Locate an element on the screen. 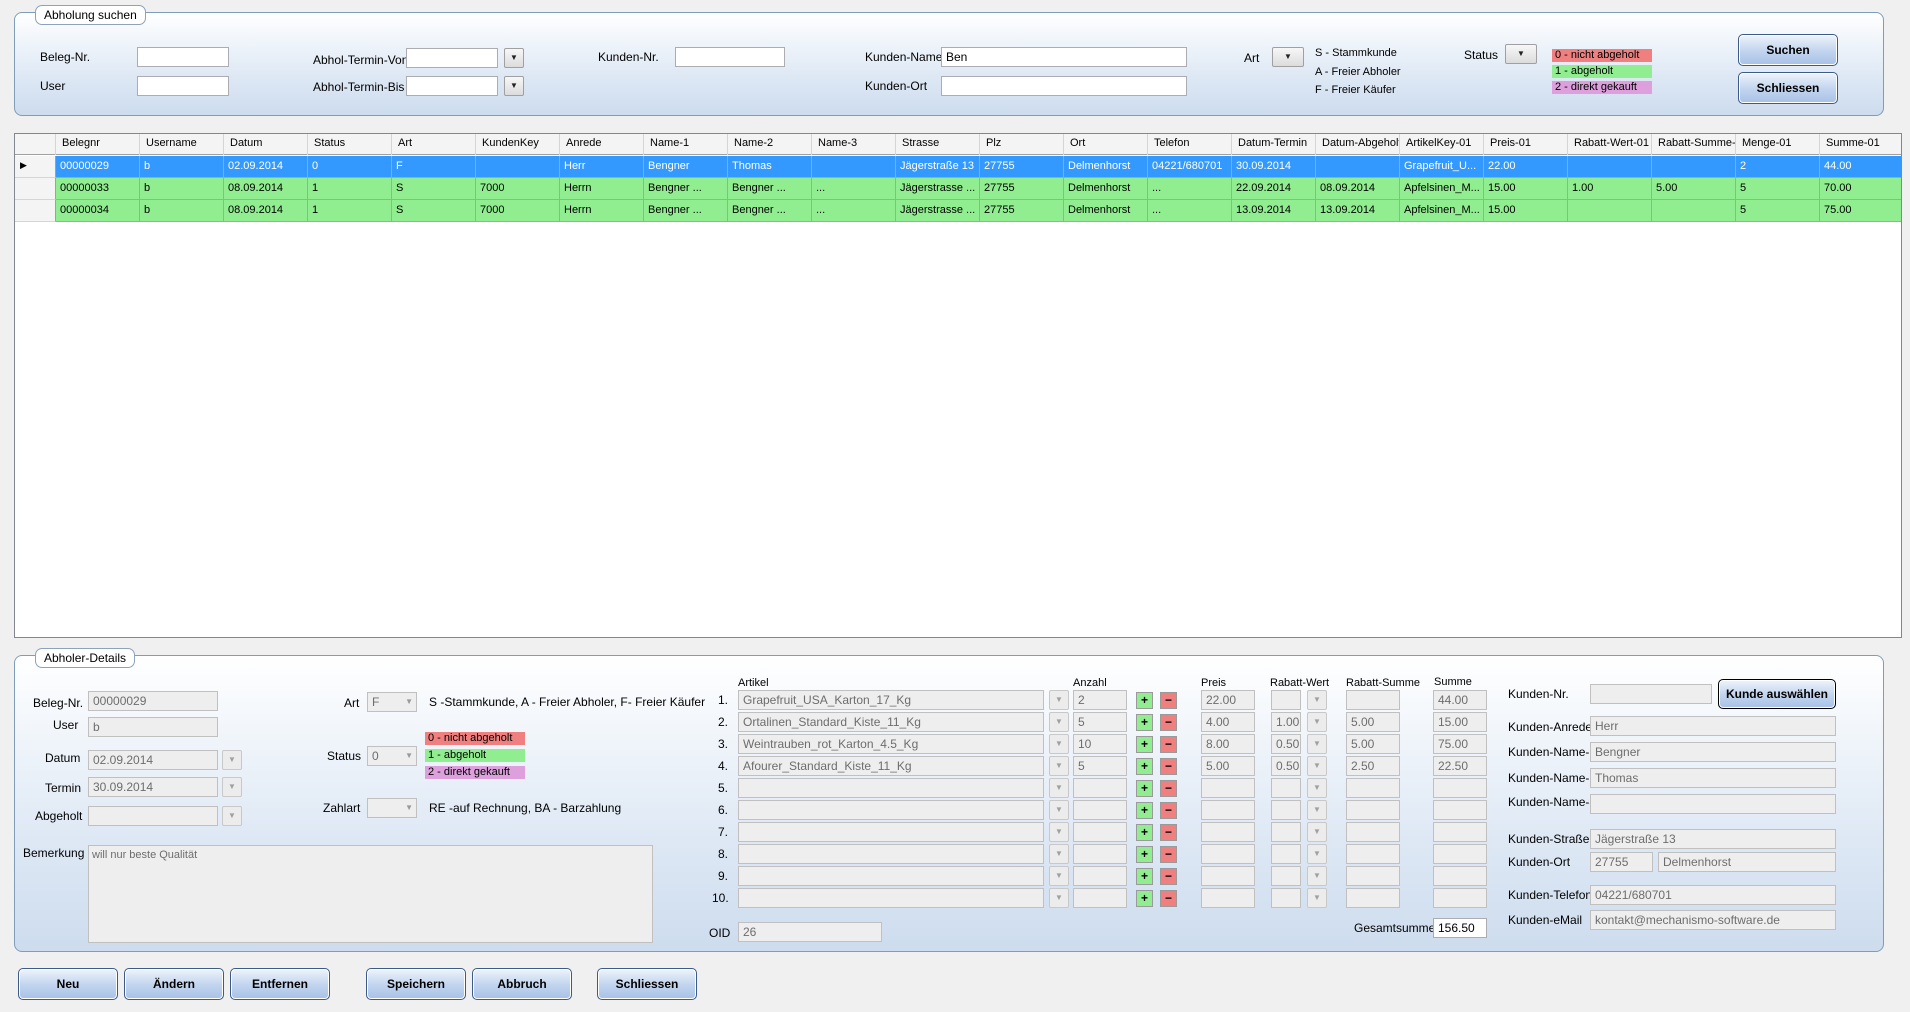 The image size is (1910, 1012). row-header is located at coordinates (35, 189).